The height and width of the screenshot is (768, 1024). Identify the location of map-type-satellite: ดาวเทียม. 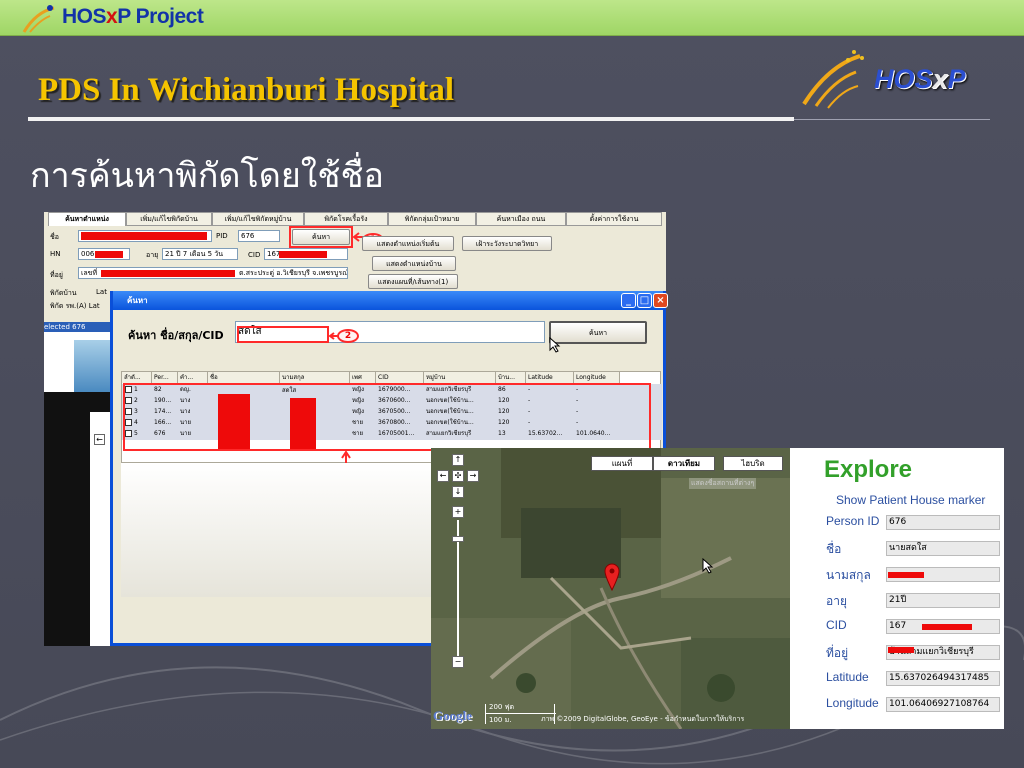
(684, 463).